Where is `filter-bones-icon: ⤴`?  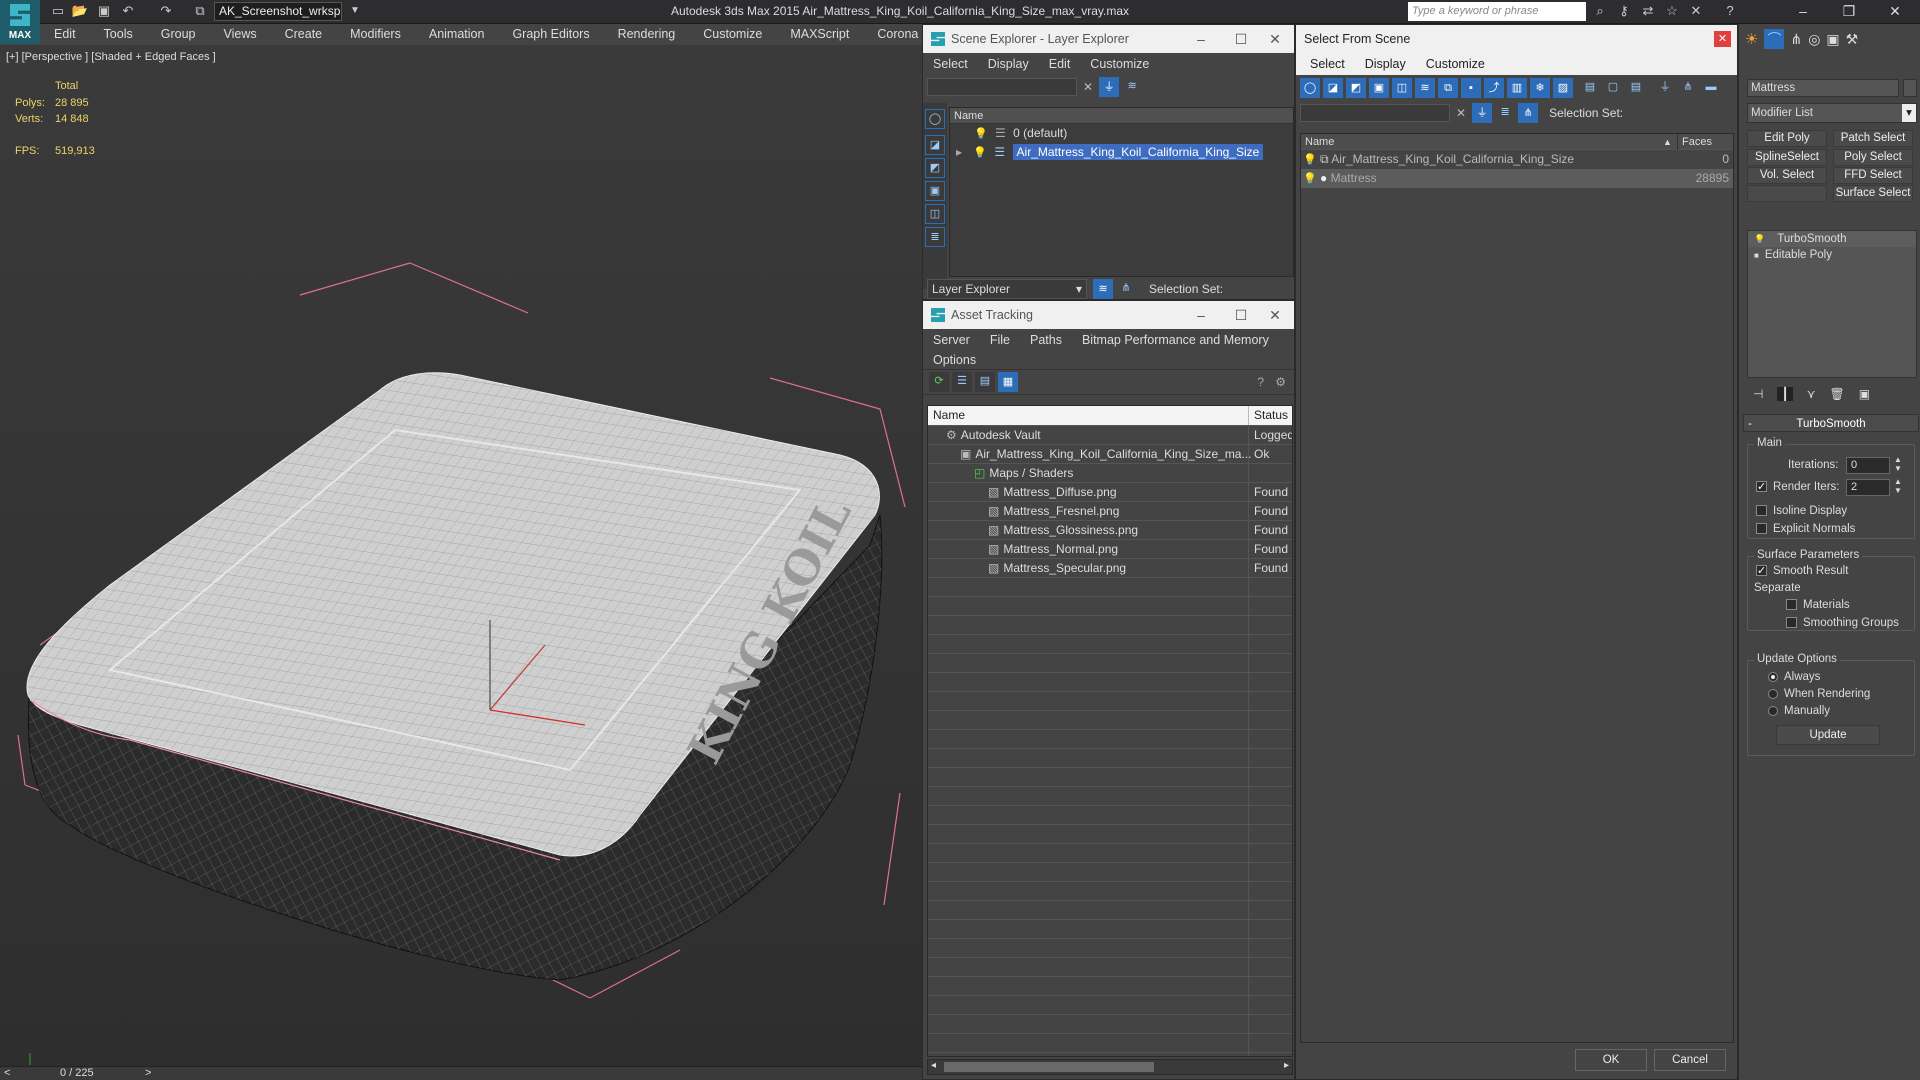
filter-bones-icon: ⤴ is located at coordinates (1494, 88).